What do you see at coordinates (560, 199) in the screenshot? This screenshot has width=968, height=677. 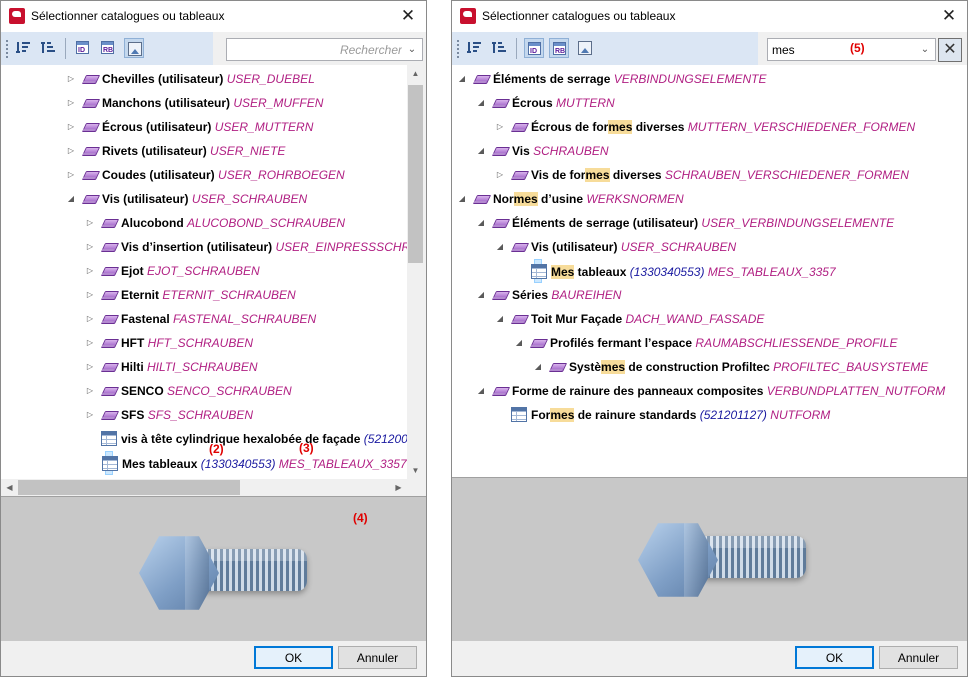 I see `label-text: d’usine` at bounding box center [560, 199].